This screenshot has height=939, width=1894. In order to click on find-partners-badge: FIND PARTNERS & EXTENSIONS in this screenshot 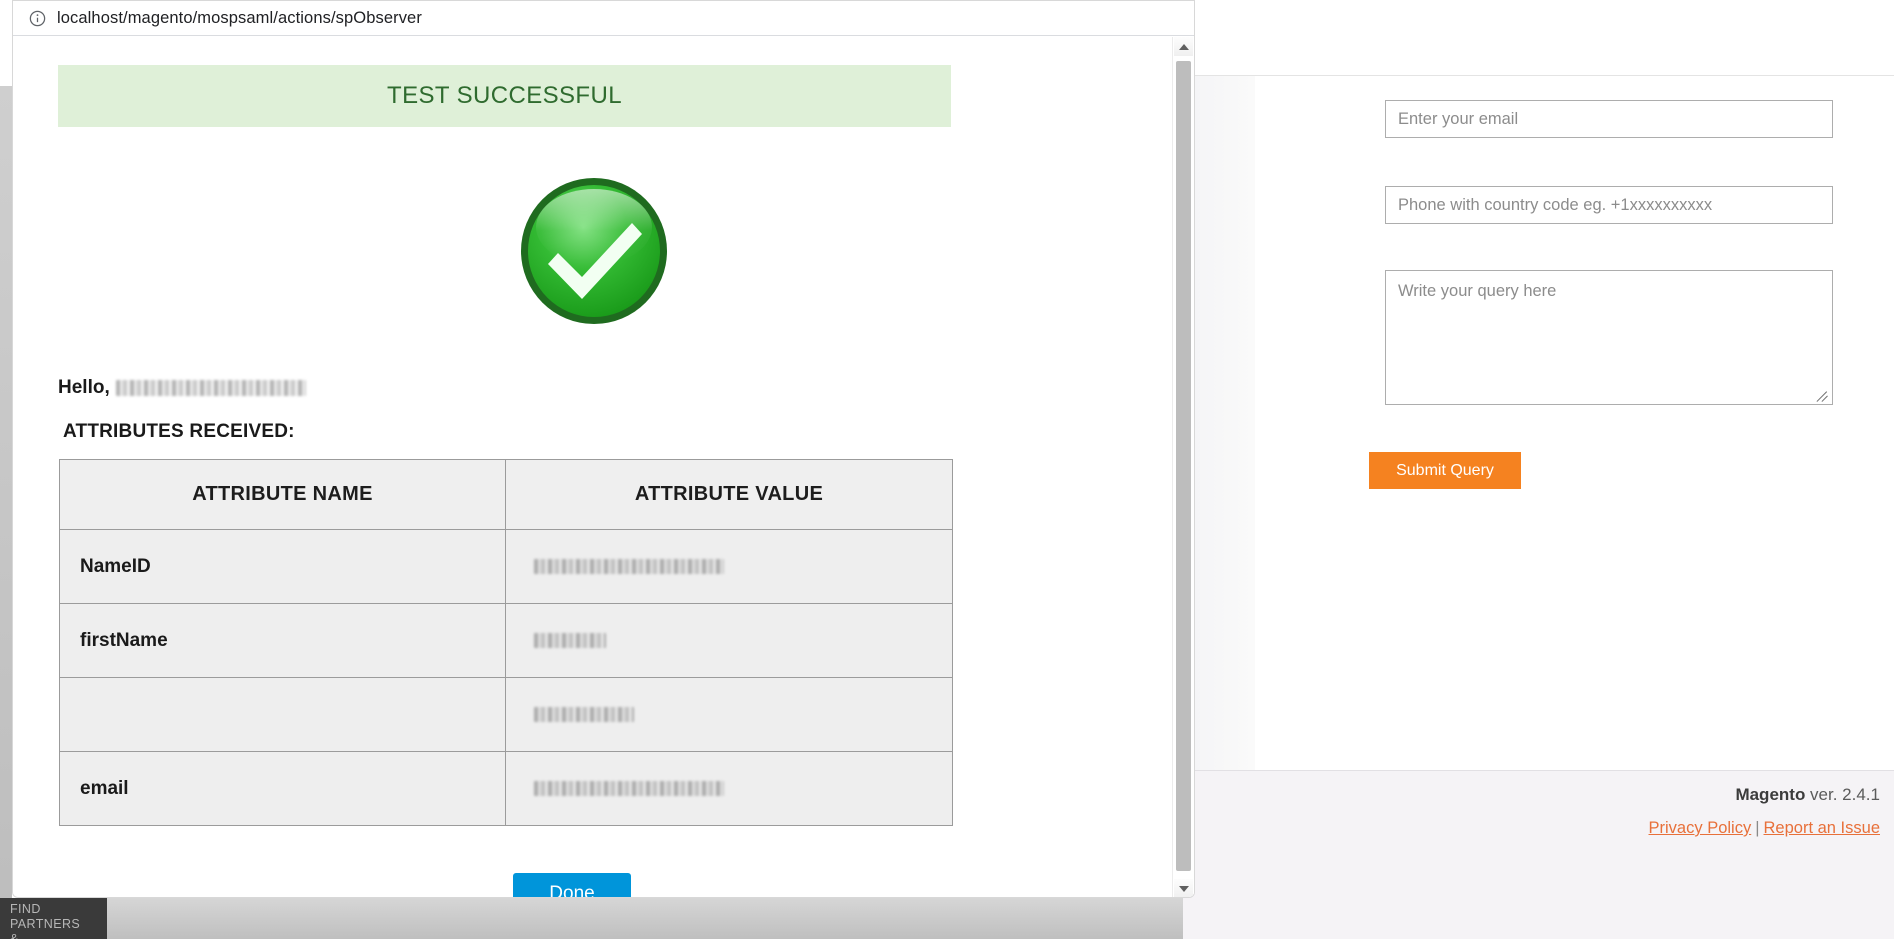, I will do `click(53, 918)`.